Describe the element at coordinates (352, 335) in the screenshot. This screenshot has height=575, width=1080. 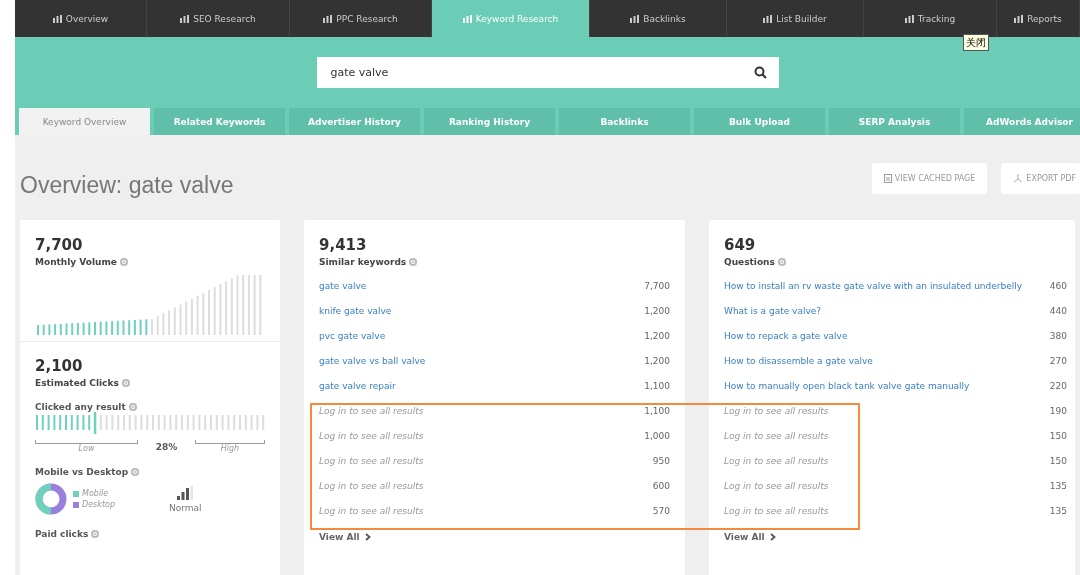
I see `keyword-link: pvc gate valve` at that location.